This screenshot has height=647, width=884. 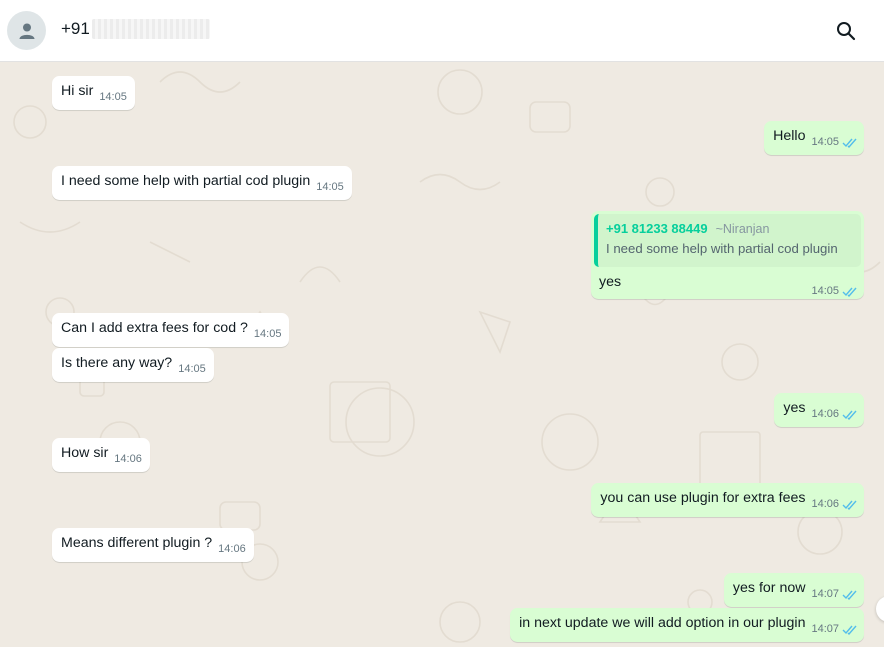 I want to click on quoted-sender-name: ~Niranjan, so click(x=742, y=229).